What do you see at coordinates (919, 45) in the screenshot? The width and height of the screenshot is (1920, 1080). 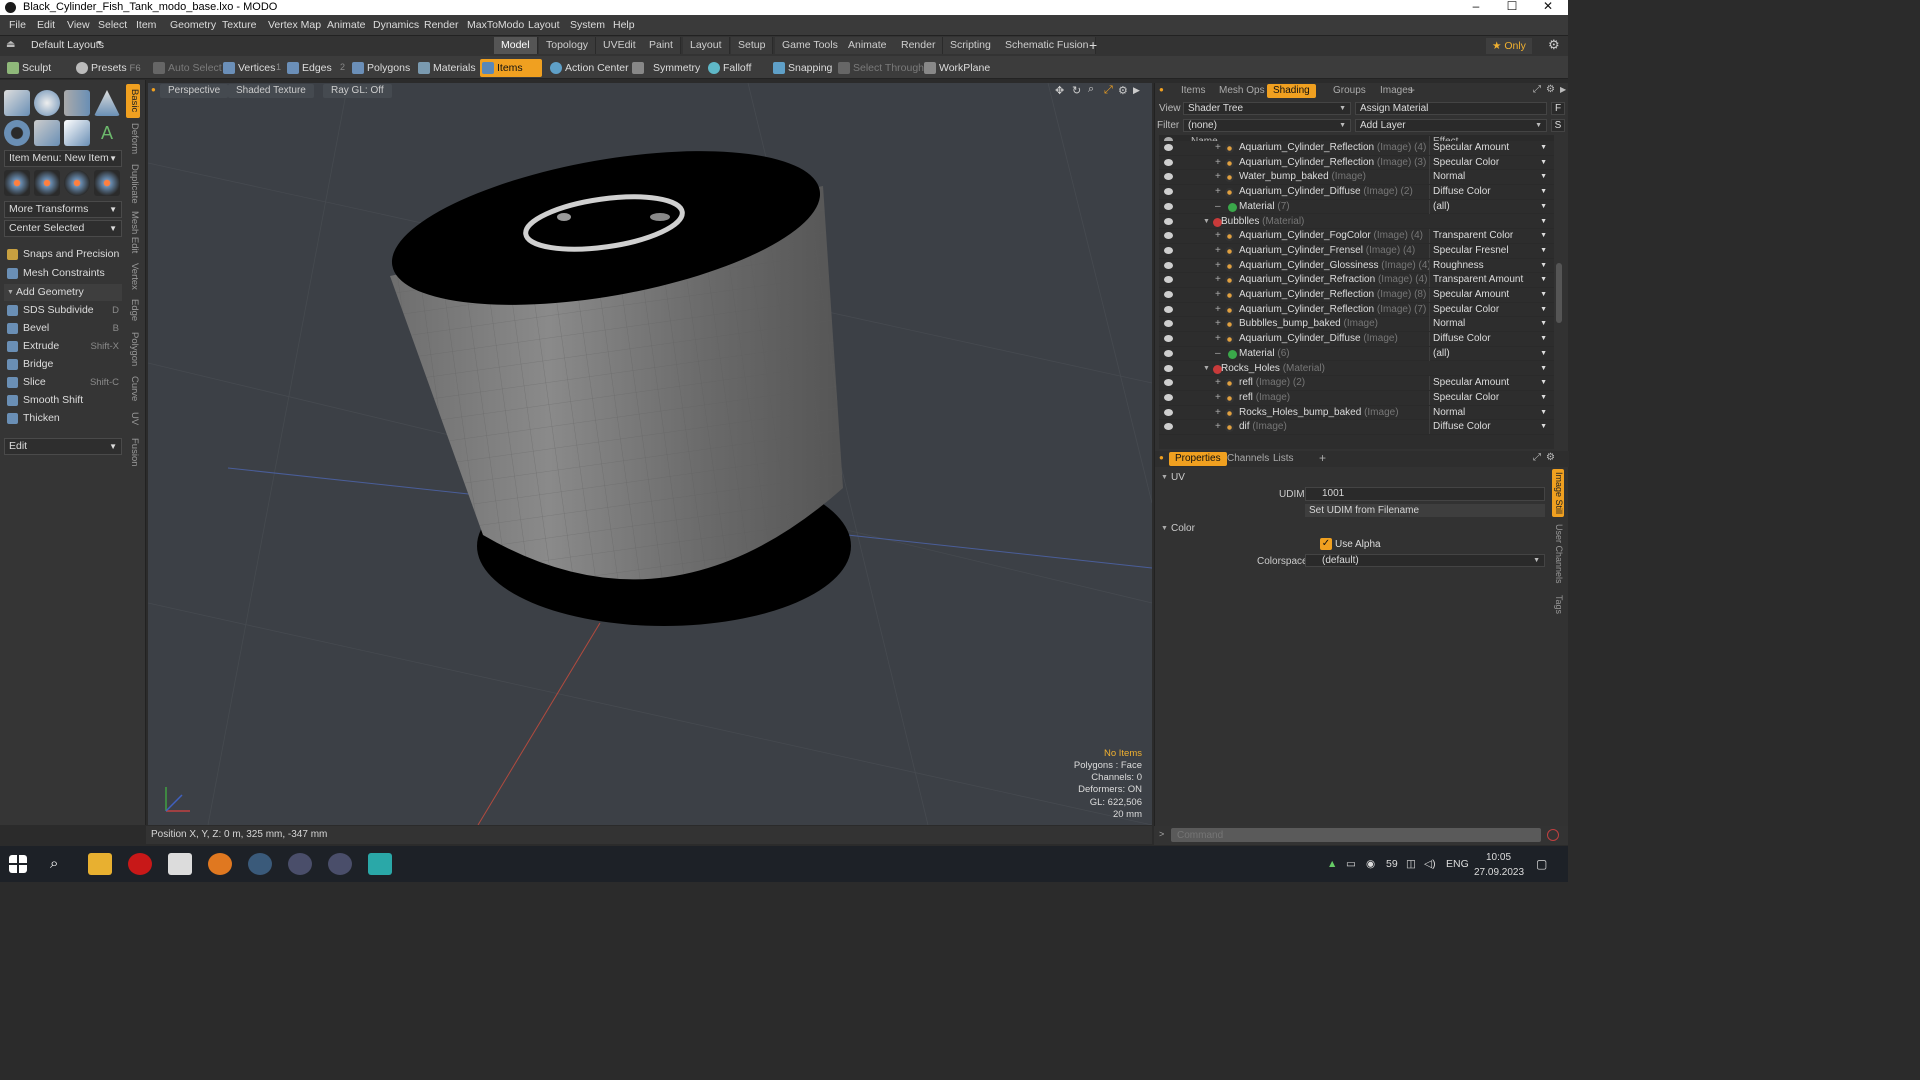 I see `tab-render: Render` at bounding box center [919, 45].